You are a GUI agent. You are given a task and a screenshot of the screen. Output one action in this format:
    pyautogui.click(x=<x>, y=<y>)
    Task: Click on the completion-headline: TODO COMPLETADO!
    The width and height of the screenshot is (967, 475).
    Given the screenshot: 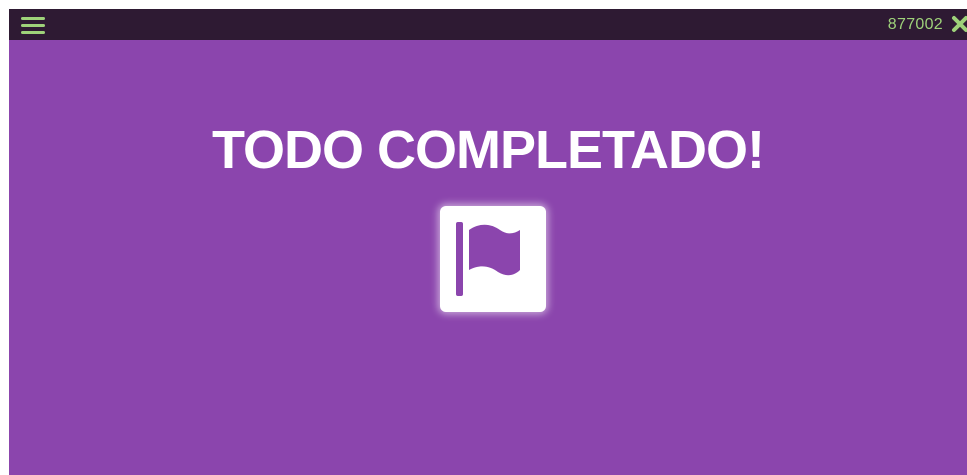 What is the action you would take?
    pyautogui.click(x=488, y=150)
    